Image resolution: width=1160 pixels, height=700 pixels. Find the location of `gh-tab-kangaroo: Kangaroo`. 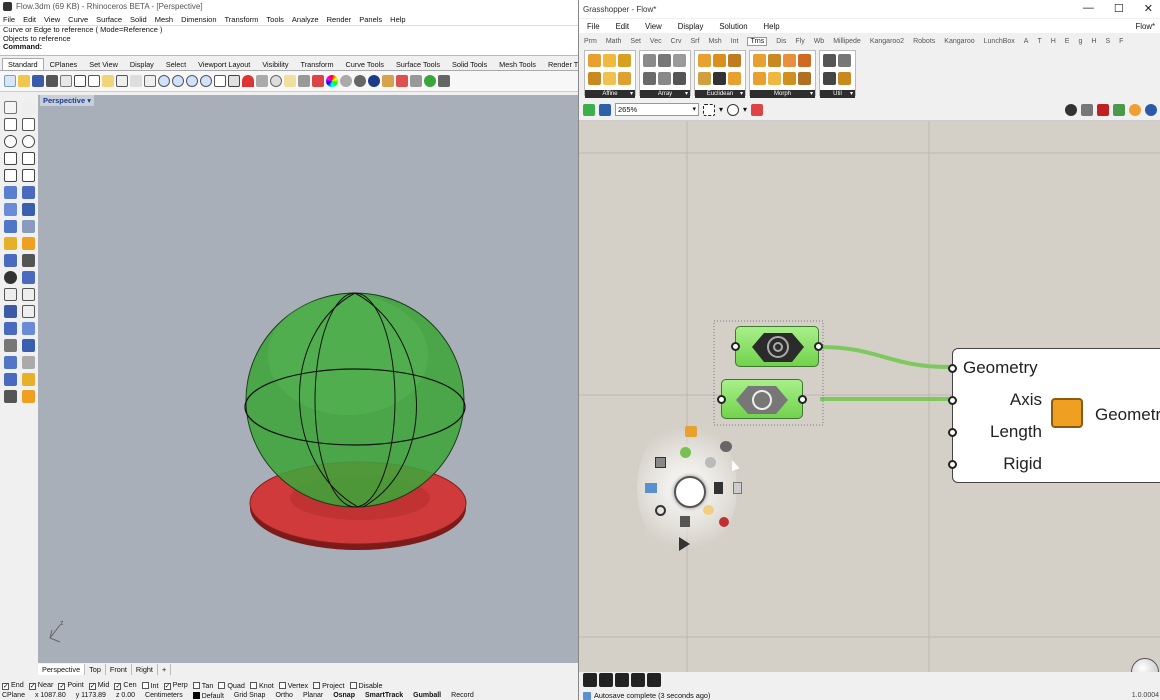

gh-tab-kangaroo: Kangaroo is located at coordinates (959, 41).